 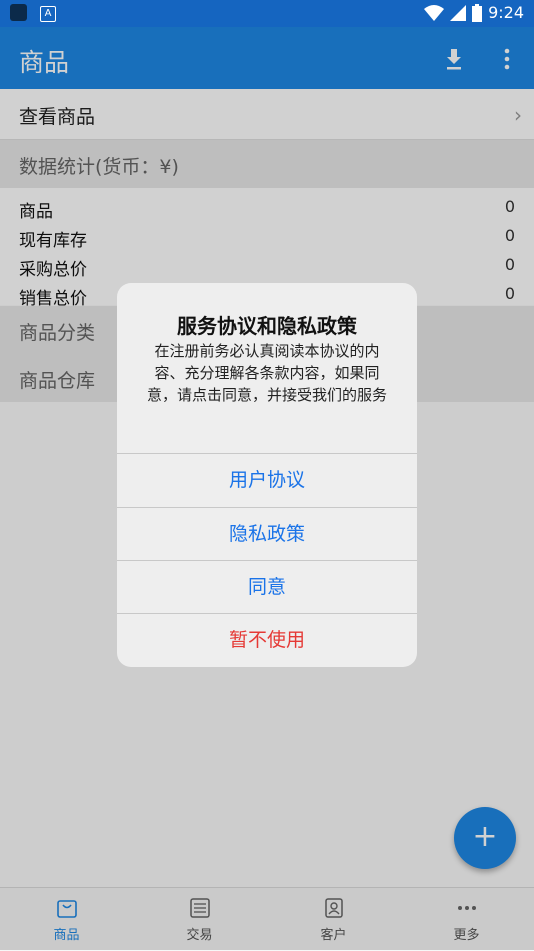 I want to click on decline-button: 暂不使用, so click(x=267, y=640).